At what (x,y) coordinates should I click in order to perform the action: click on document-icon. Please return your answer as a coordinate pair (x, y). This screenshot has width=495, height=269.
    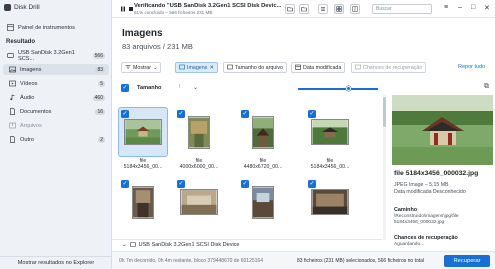
    Looking at the image, I should click on (12, 111).